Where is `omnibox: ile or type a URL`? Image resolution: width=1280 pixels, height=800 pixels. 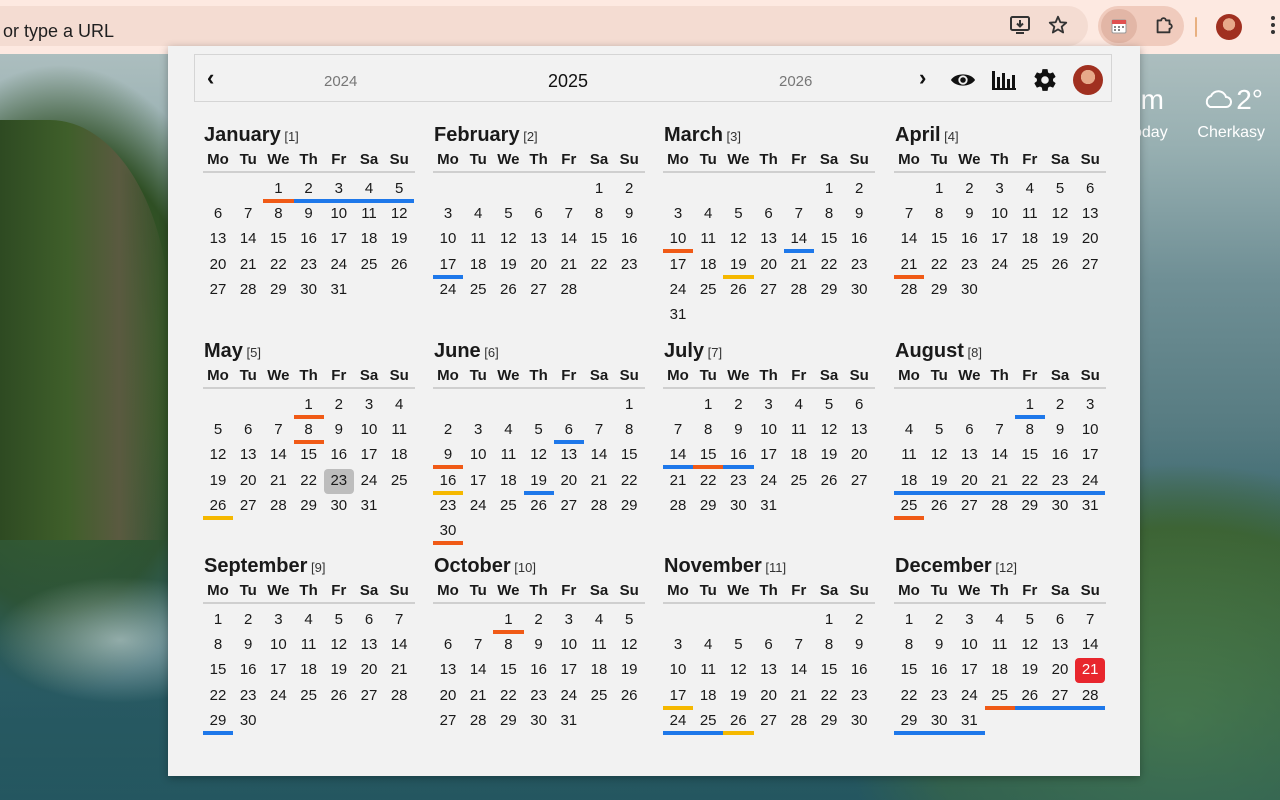
omnibox: ile or type a URL is located at coordinates (544, 26).